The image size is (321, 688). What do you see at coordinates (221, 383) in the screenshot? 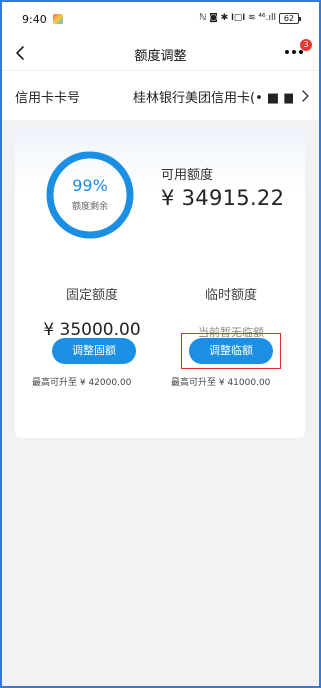
I see `temporary-max-note: 最高可升至 ¥ 41000.00` at bounding box center [221, 383].